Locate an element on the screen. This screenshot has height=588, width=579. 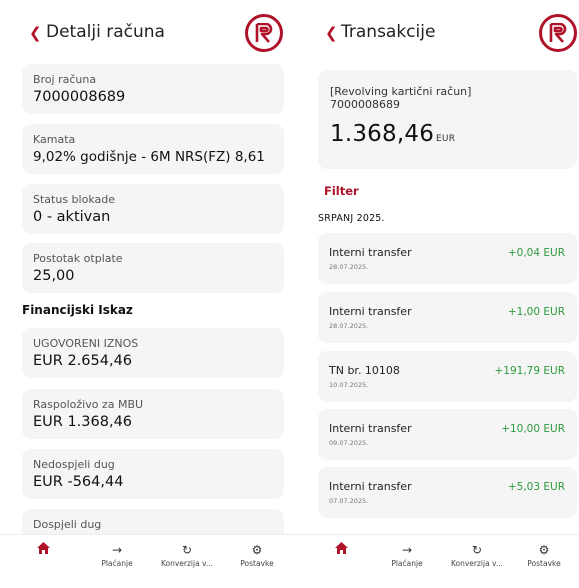
transaction-amount: +191,79 EUR is located at coordinates (530, 371).